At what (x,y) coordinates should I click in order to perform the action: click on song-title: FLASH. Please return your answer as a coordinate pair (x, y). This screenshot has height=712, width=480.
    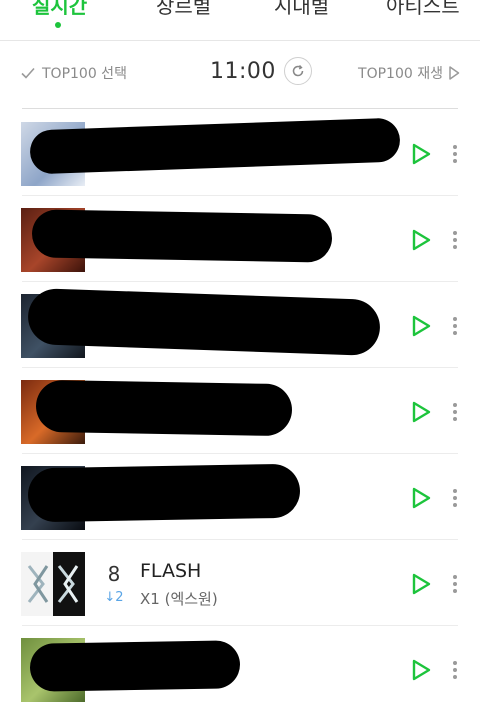
    Looking at the image, I should click on (171, 571).